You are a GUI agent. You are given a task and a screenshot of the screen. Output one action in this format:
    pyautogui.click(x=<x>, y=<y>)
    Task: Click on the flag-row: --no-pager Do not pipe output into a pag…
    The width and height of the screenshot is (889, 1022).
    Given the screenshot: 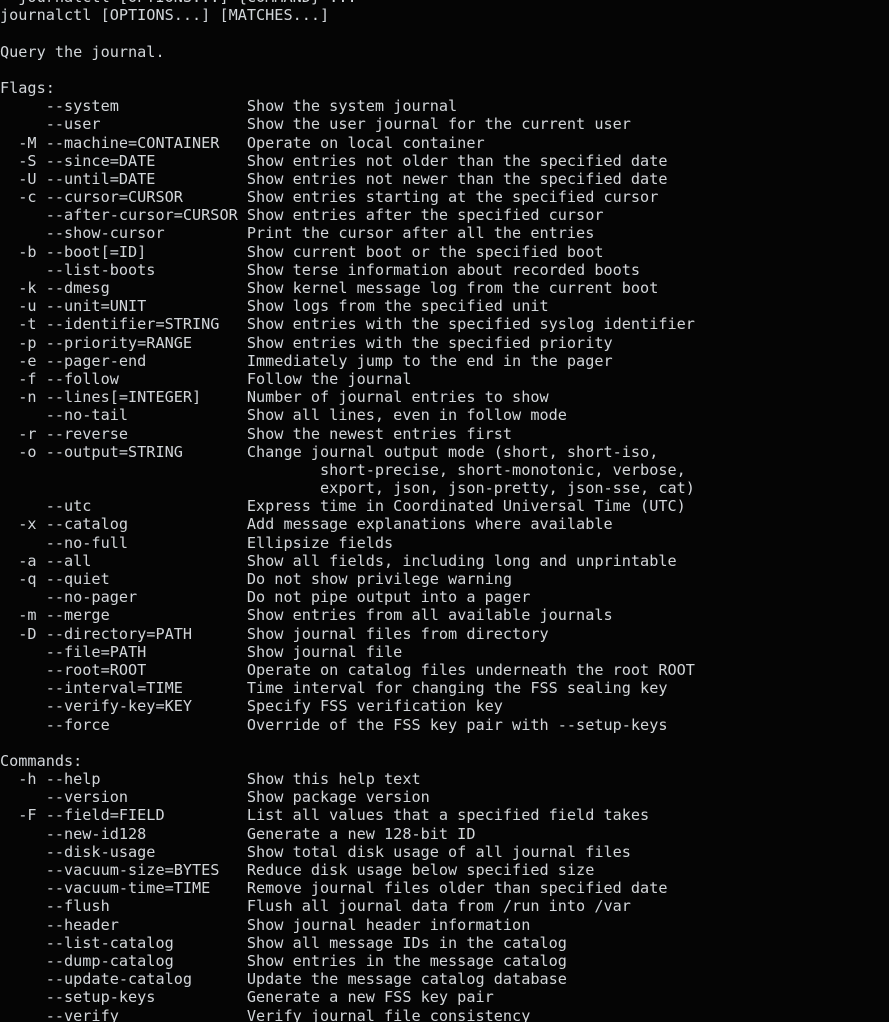 What is the action you would take?
    pyautogui.click(x=265, y=597)
    